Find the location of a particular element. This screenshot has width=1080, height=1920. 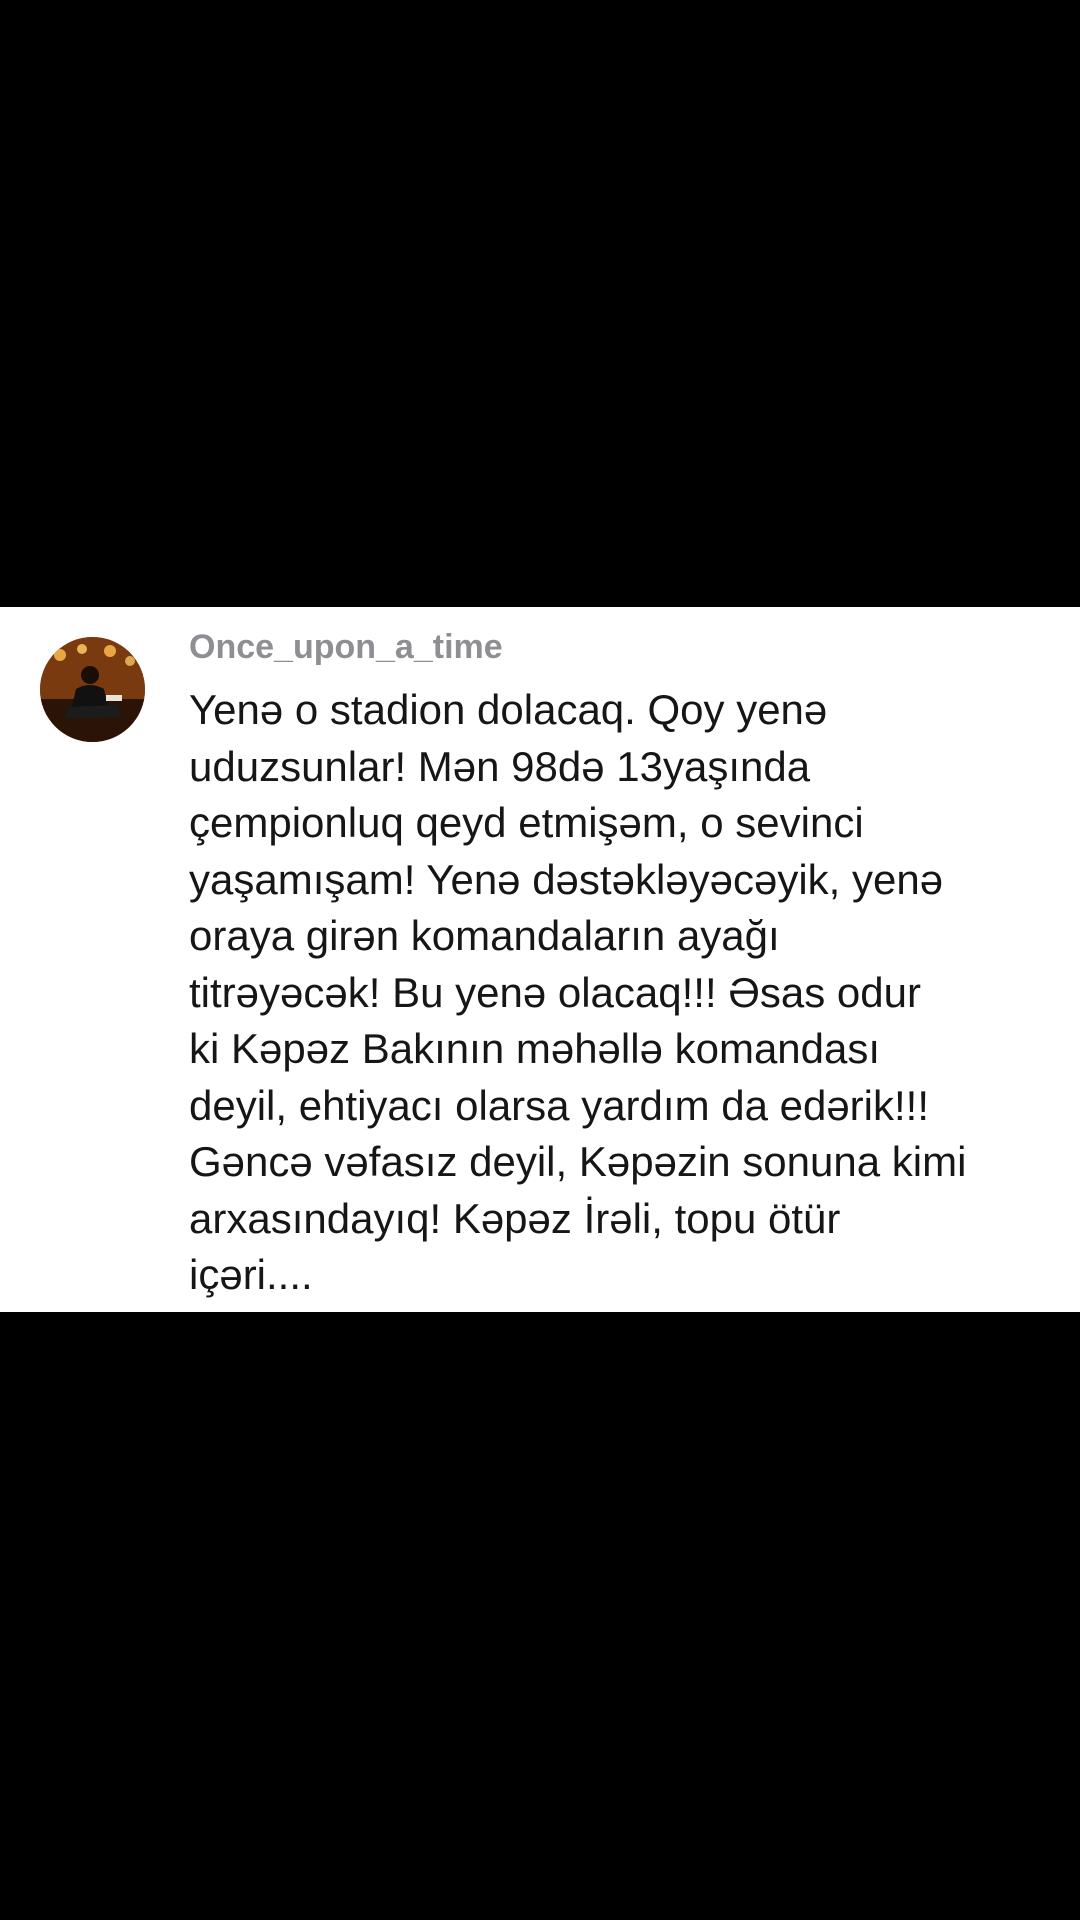

comment-line: titrəyəcək! Bu yenə olacaq!!! Əsas odur is located at coordinates (555, 992).